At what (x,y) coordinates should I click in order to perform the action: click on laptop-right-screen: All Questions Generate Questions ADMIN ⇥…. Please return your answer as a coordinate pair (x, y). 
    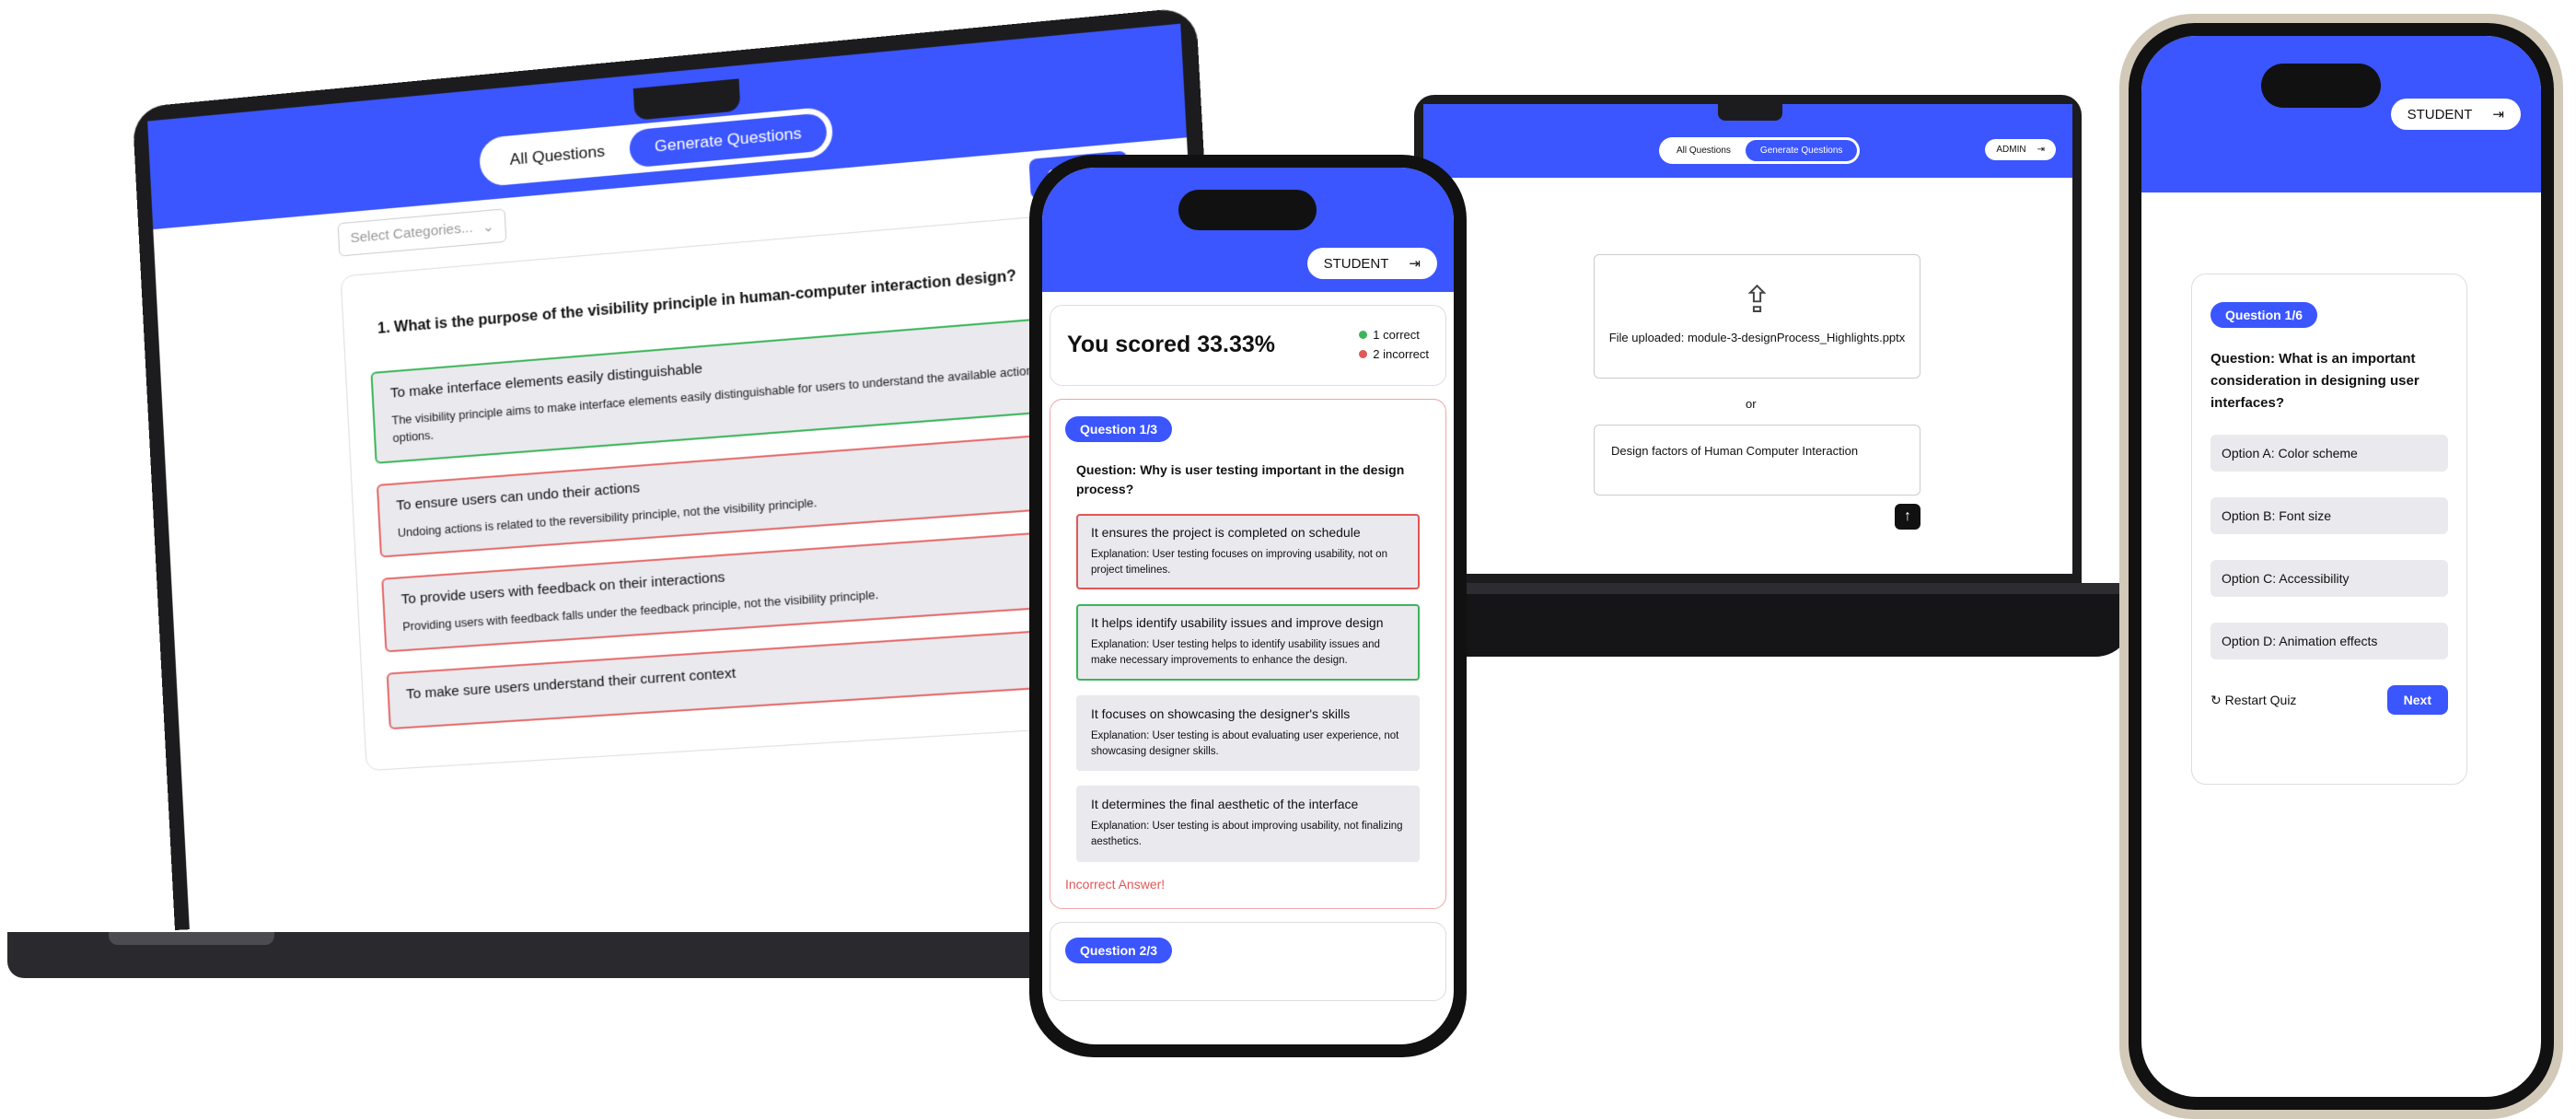
    Looking at the image, I should click on (1747, 339).